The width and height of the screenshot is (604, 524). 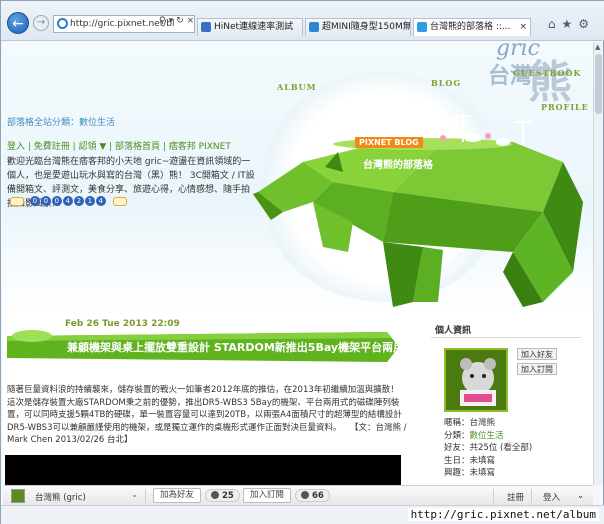 What do you see at coordinates (181, 21) in the screenshot?
I see `refresh-icon: ↻` at bounding box center [181, 21].